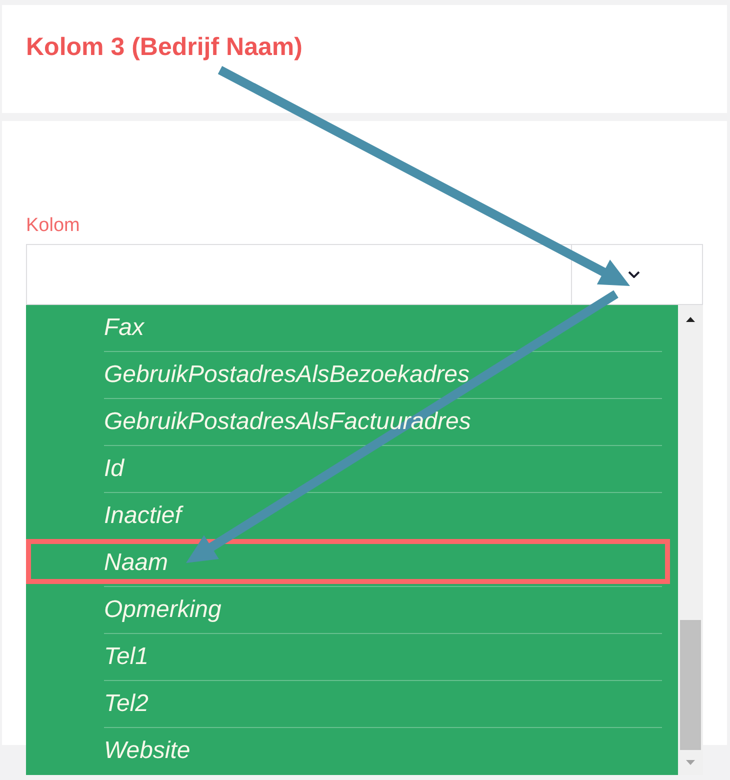  Describe the element at coordinates (352, 704) in the screenshot. I see `dropdown-option: Tel2` at that location.